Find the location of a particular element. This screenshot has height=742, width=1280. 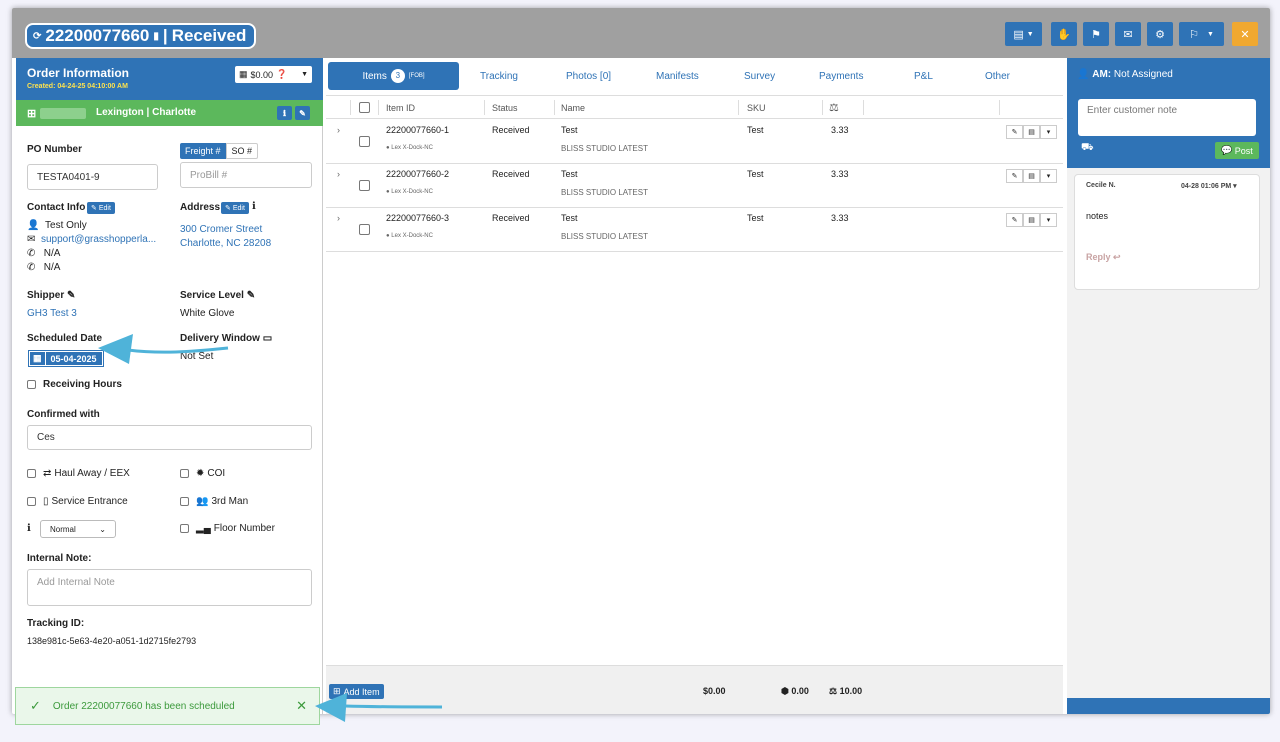

arrow-to-toast-head is located at coordinates (331, 707).